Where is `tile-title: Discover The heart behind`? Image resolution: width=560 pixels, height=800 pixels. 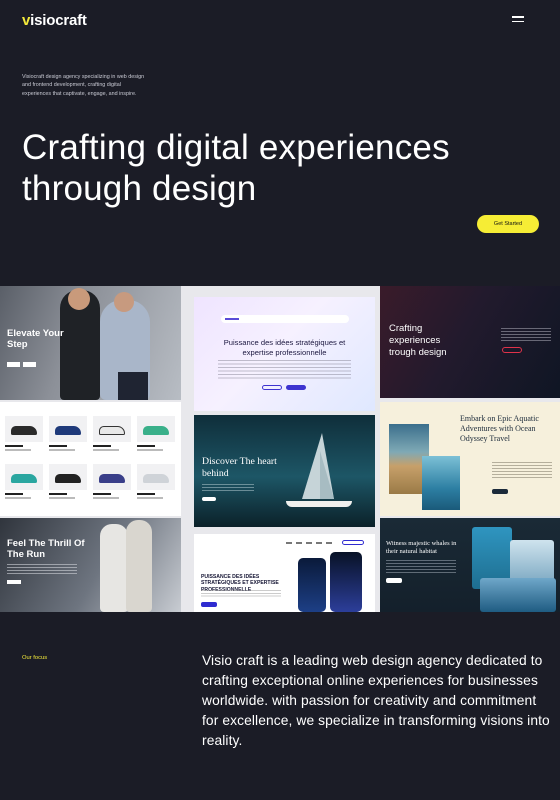
tile-title: Discover The heart behind is located at coordinates (239, 467).